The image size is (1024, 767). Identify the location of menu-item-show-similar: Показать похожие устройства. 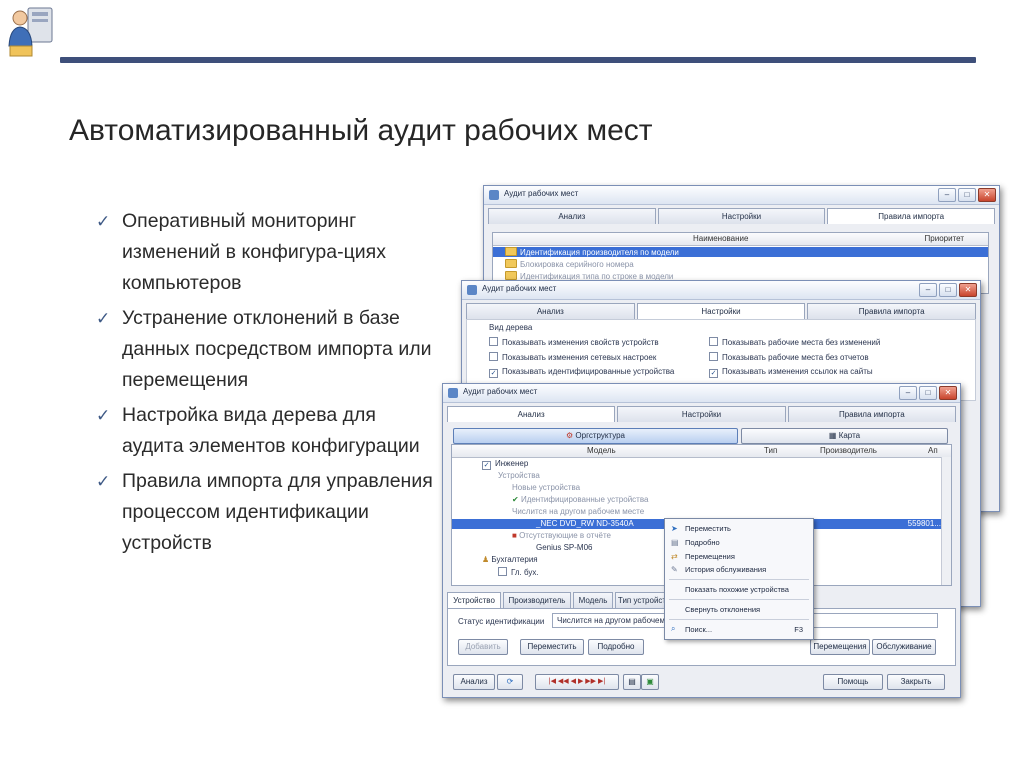
(737, 589).